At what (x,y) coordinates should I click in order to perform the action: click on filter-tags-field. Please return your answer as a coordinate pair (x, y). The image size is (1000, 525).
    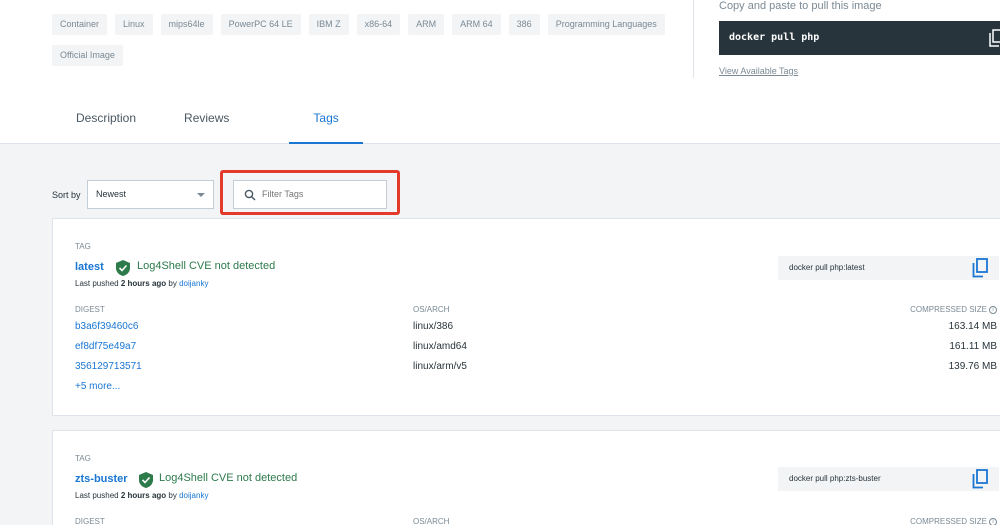
    Looking at the image, I should click on (310, 194).